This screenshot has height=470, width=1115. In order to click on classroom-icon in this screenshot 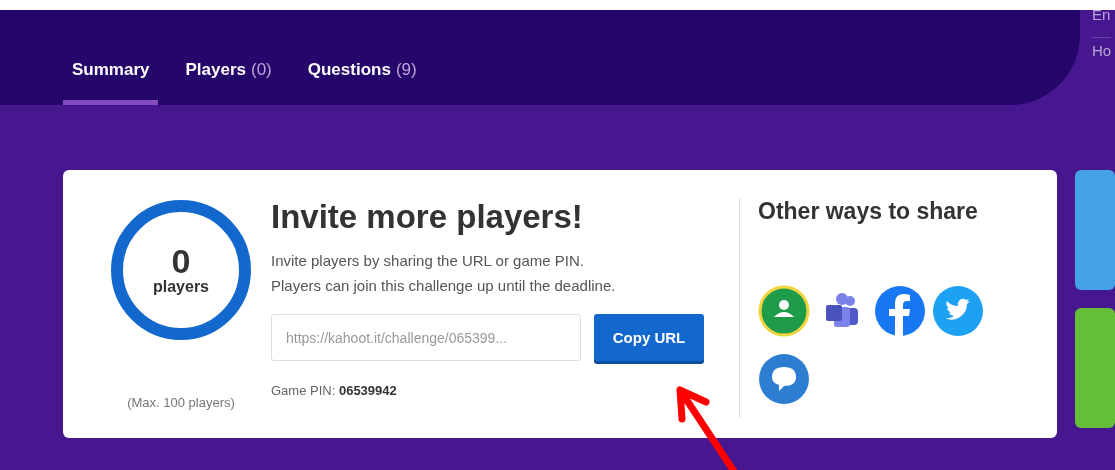, I will do `click(784, 311)`.